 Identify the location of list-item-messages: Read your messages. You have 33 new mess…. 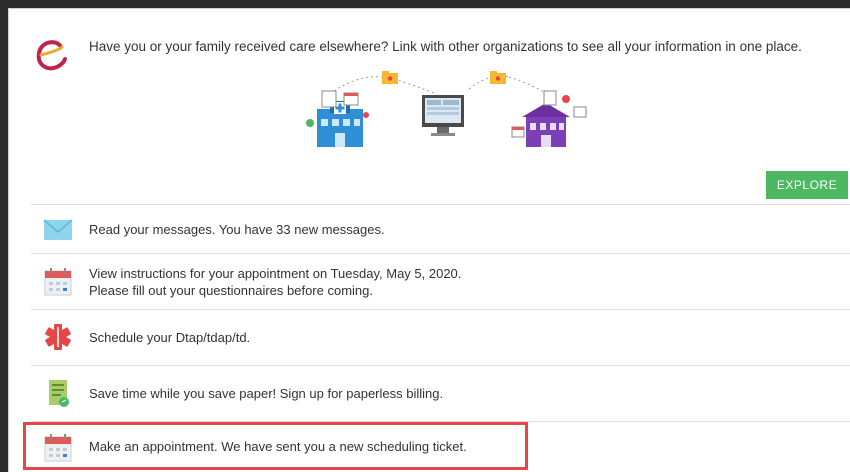
(440, 229).